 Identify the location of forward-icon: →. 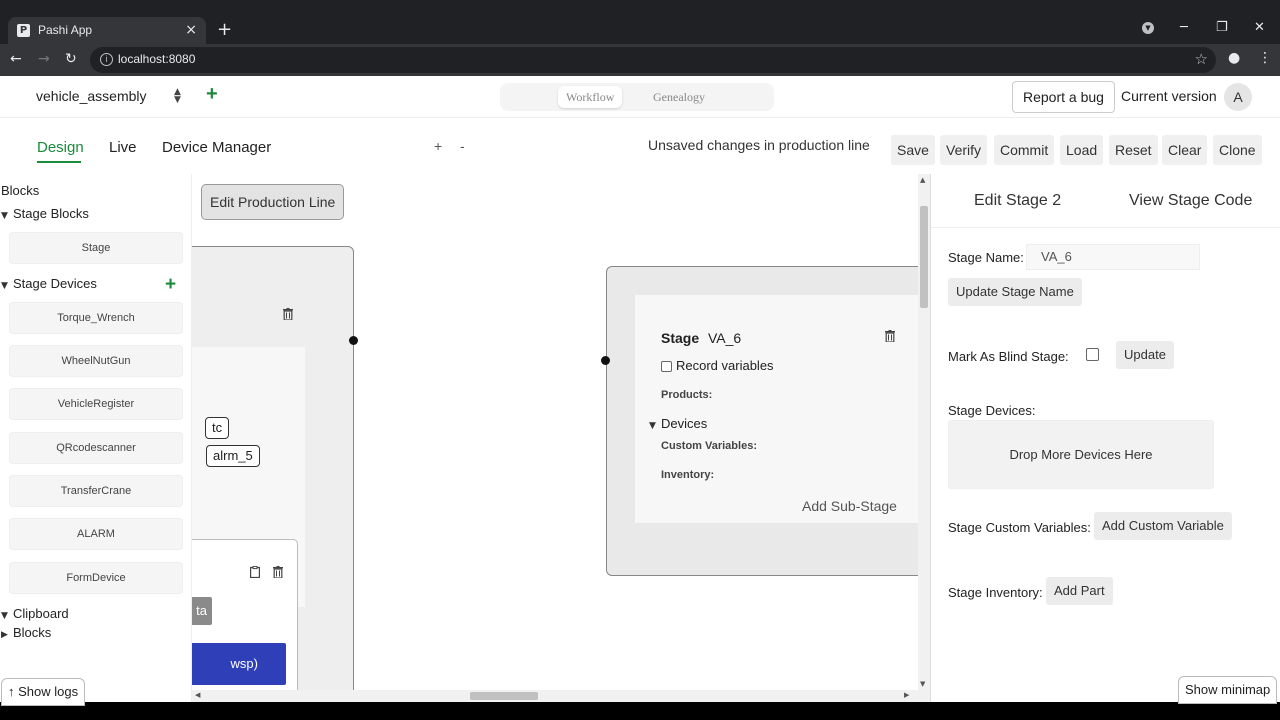
(44, 59).